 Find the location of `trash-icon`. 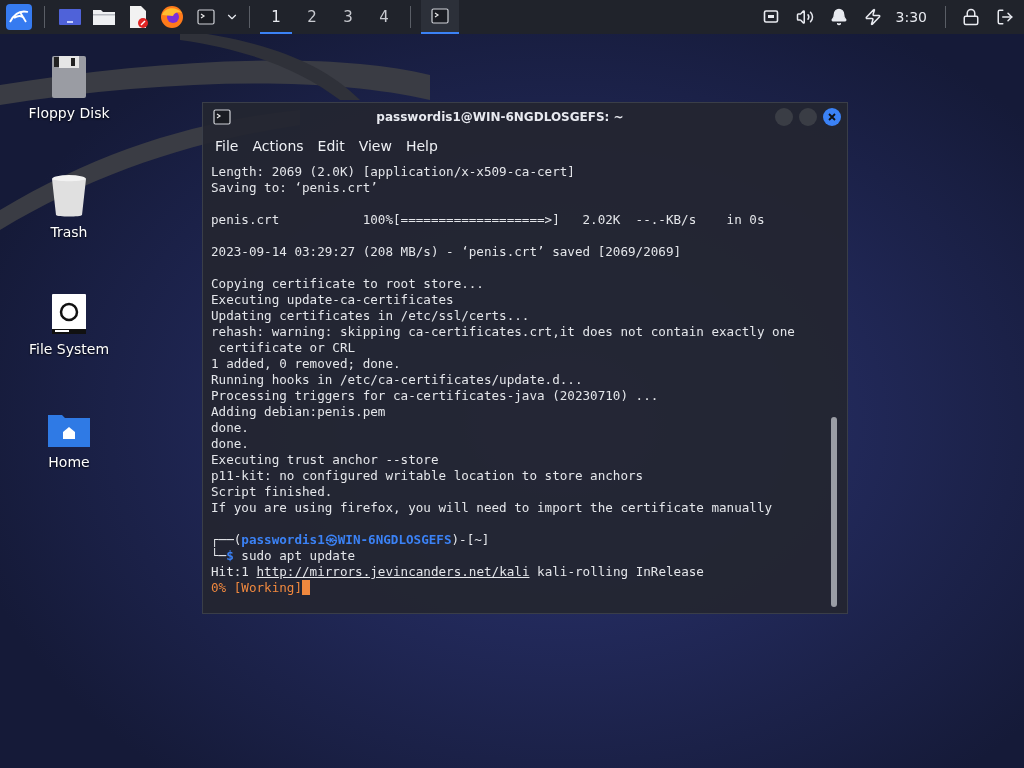

trash-icon is located at coordinates (69, 196).